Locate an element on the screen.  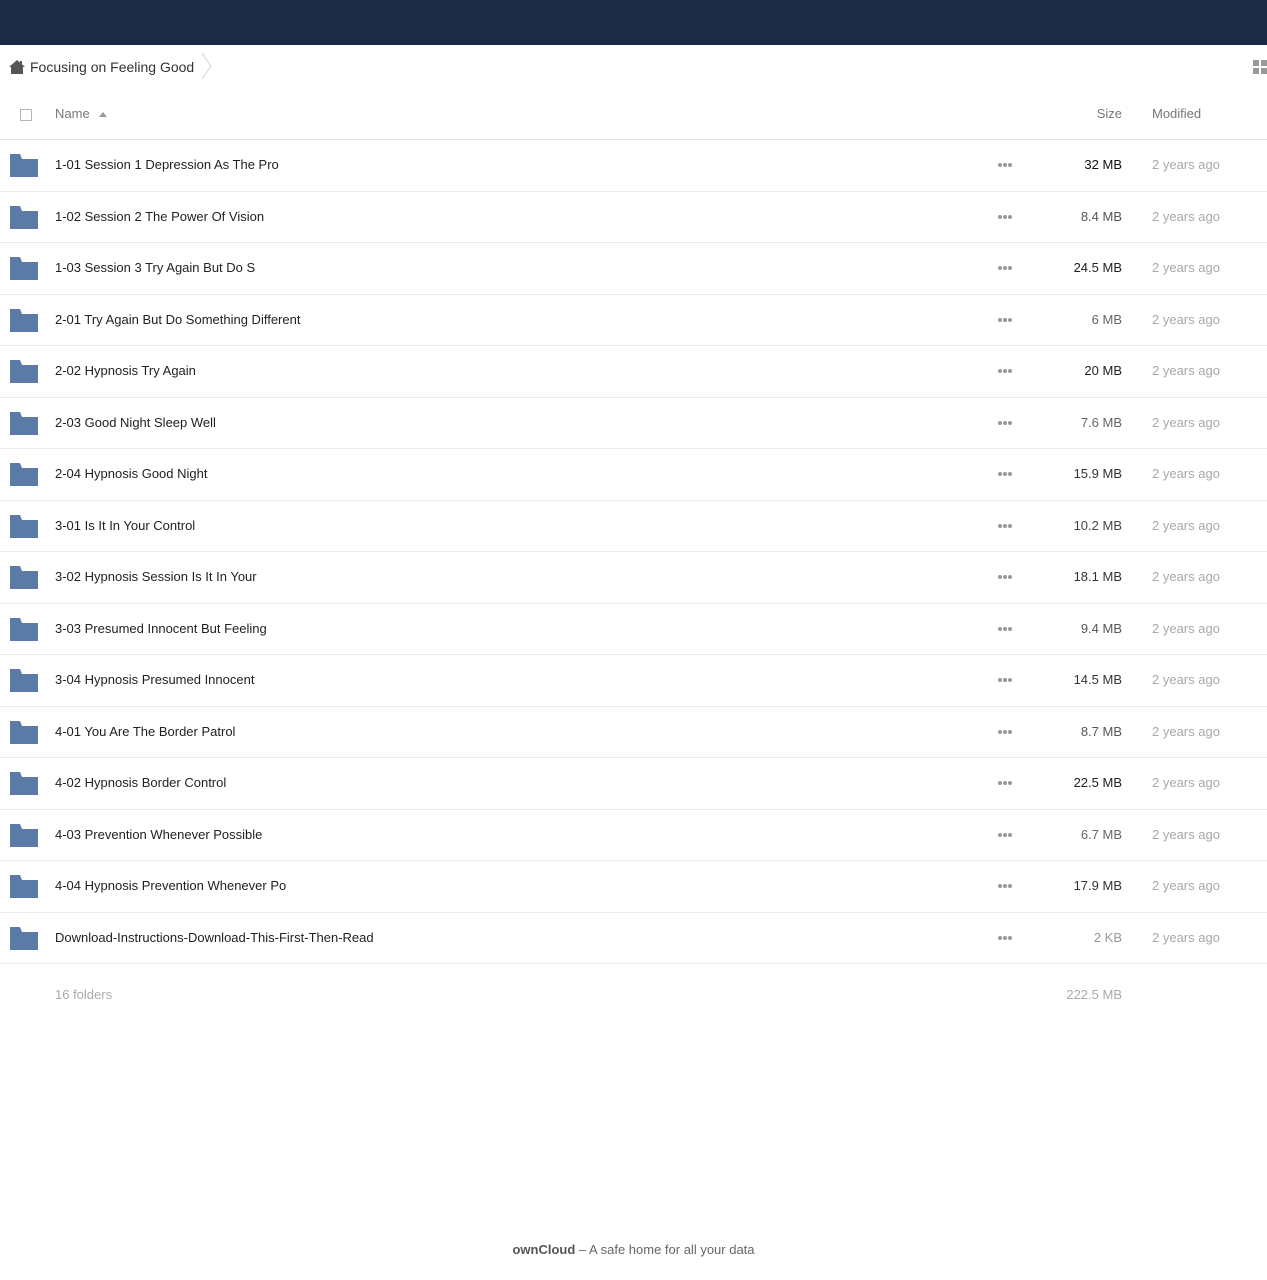
file-list-header: Name Size Modified is located at coordinates (633, 114).